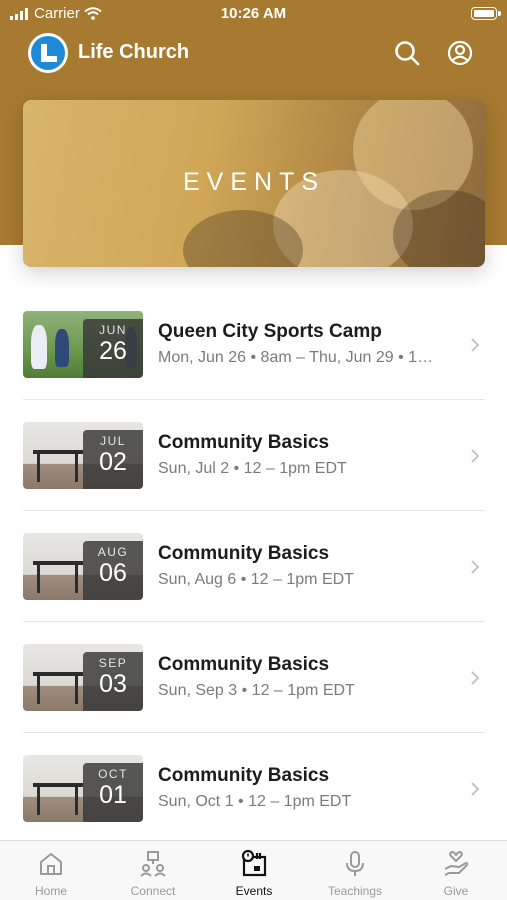 The width and height of the screenshot is (507, 900). I want to click on event-day: 03, so click(113, 684).